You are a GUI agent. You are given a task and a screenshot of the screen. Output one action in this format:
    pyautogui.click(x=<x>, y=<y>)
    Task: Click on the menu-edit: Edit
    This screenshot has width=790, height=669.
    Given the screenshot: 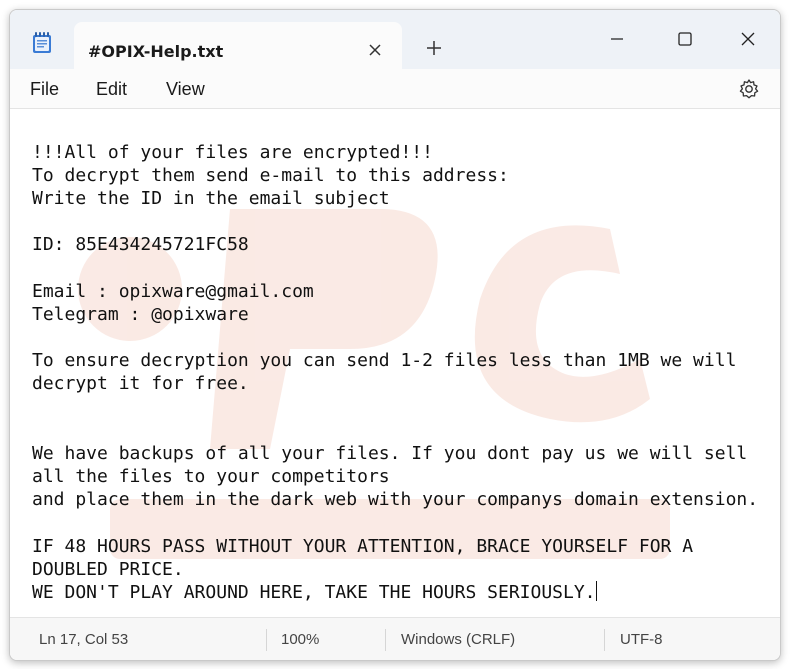 What is the action you would take?
    pyautogui.click(x=111, y=89)
    